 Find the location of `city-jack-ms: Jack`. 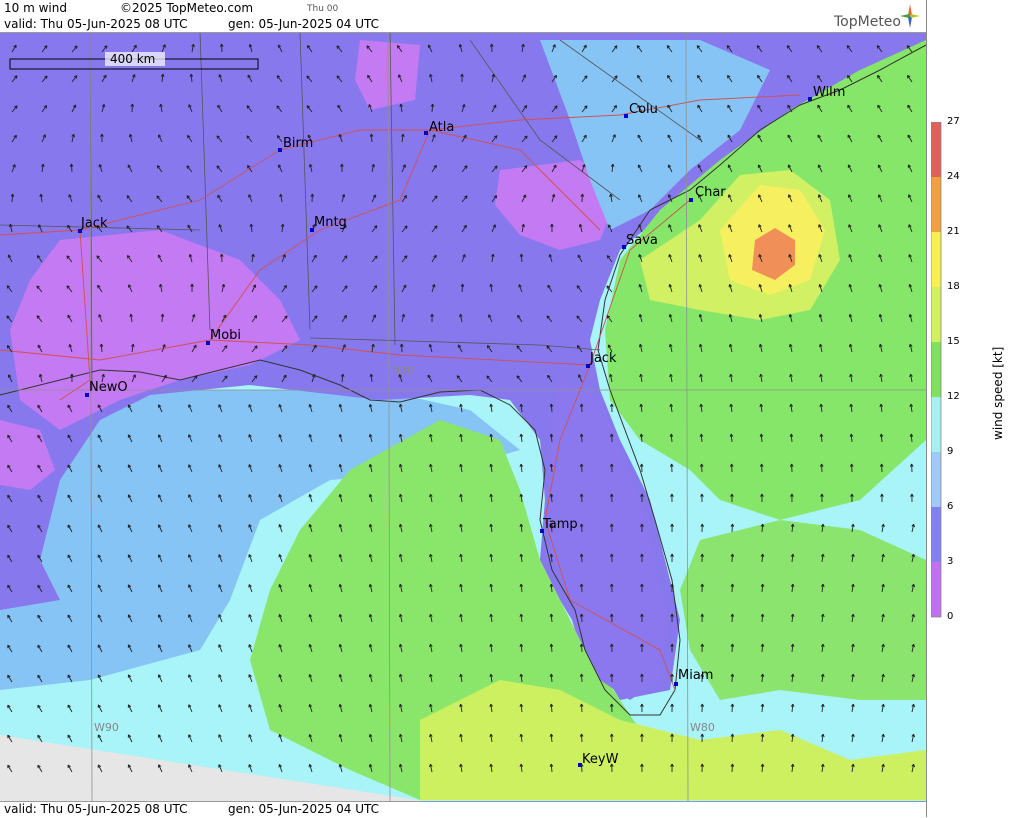

city-jack-ms: Jack is located at coordinates (93, 224).